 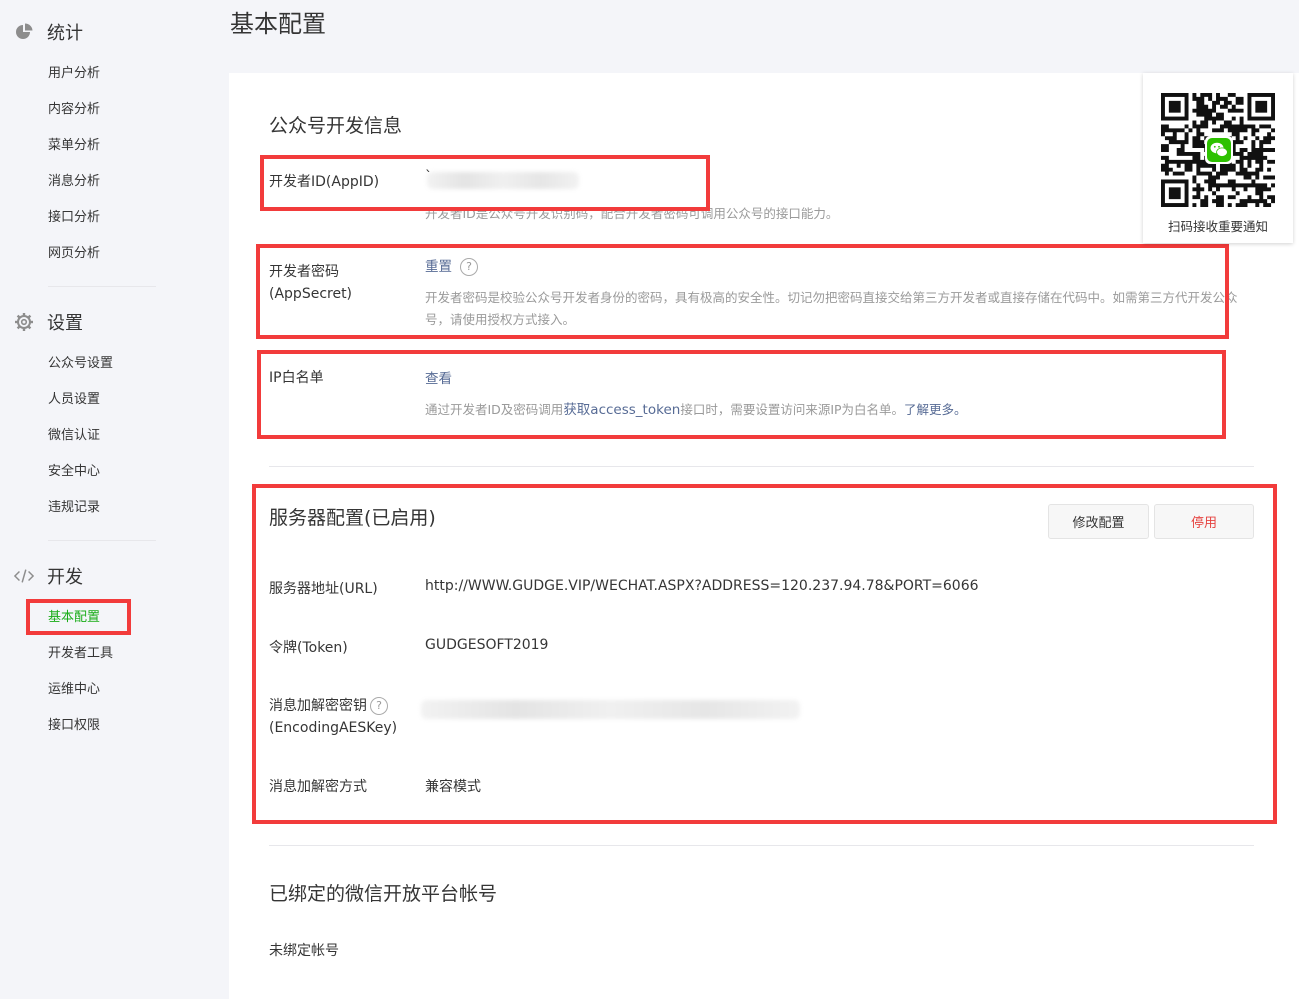 I want to click on sidebar-item-violation-records: 违规记录, so click(x=74, y=508).